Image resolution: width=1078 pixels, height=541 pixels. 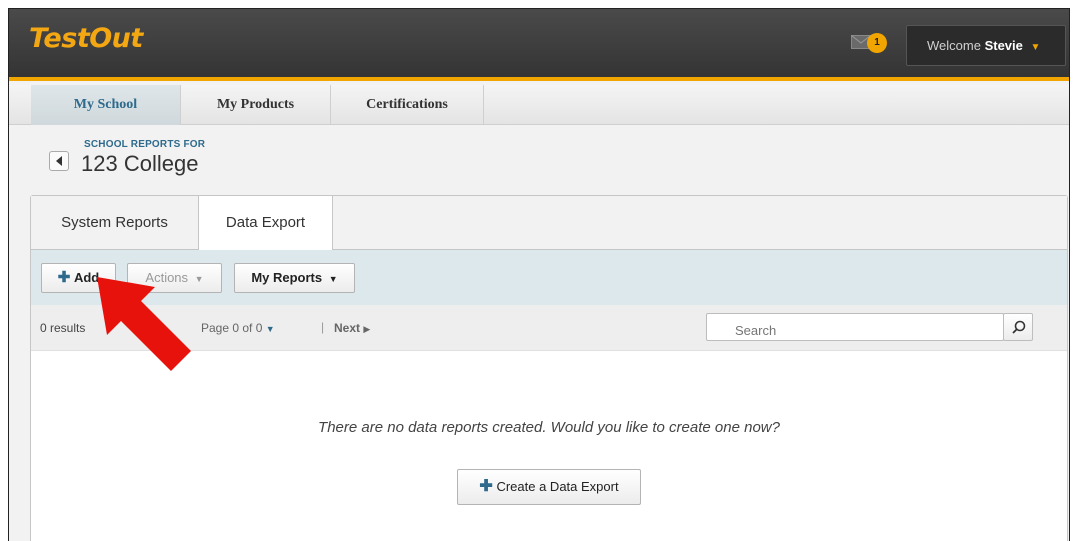 I want to click on panel-tabs: System Reports Data Export, so click(x=549, y=223).